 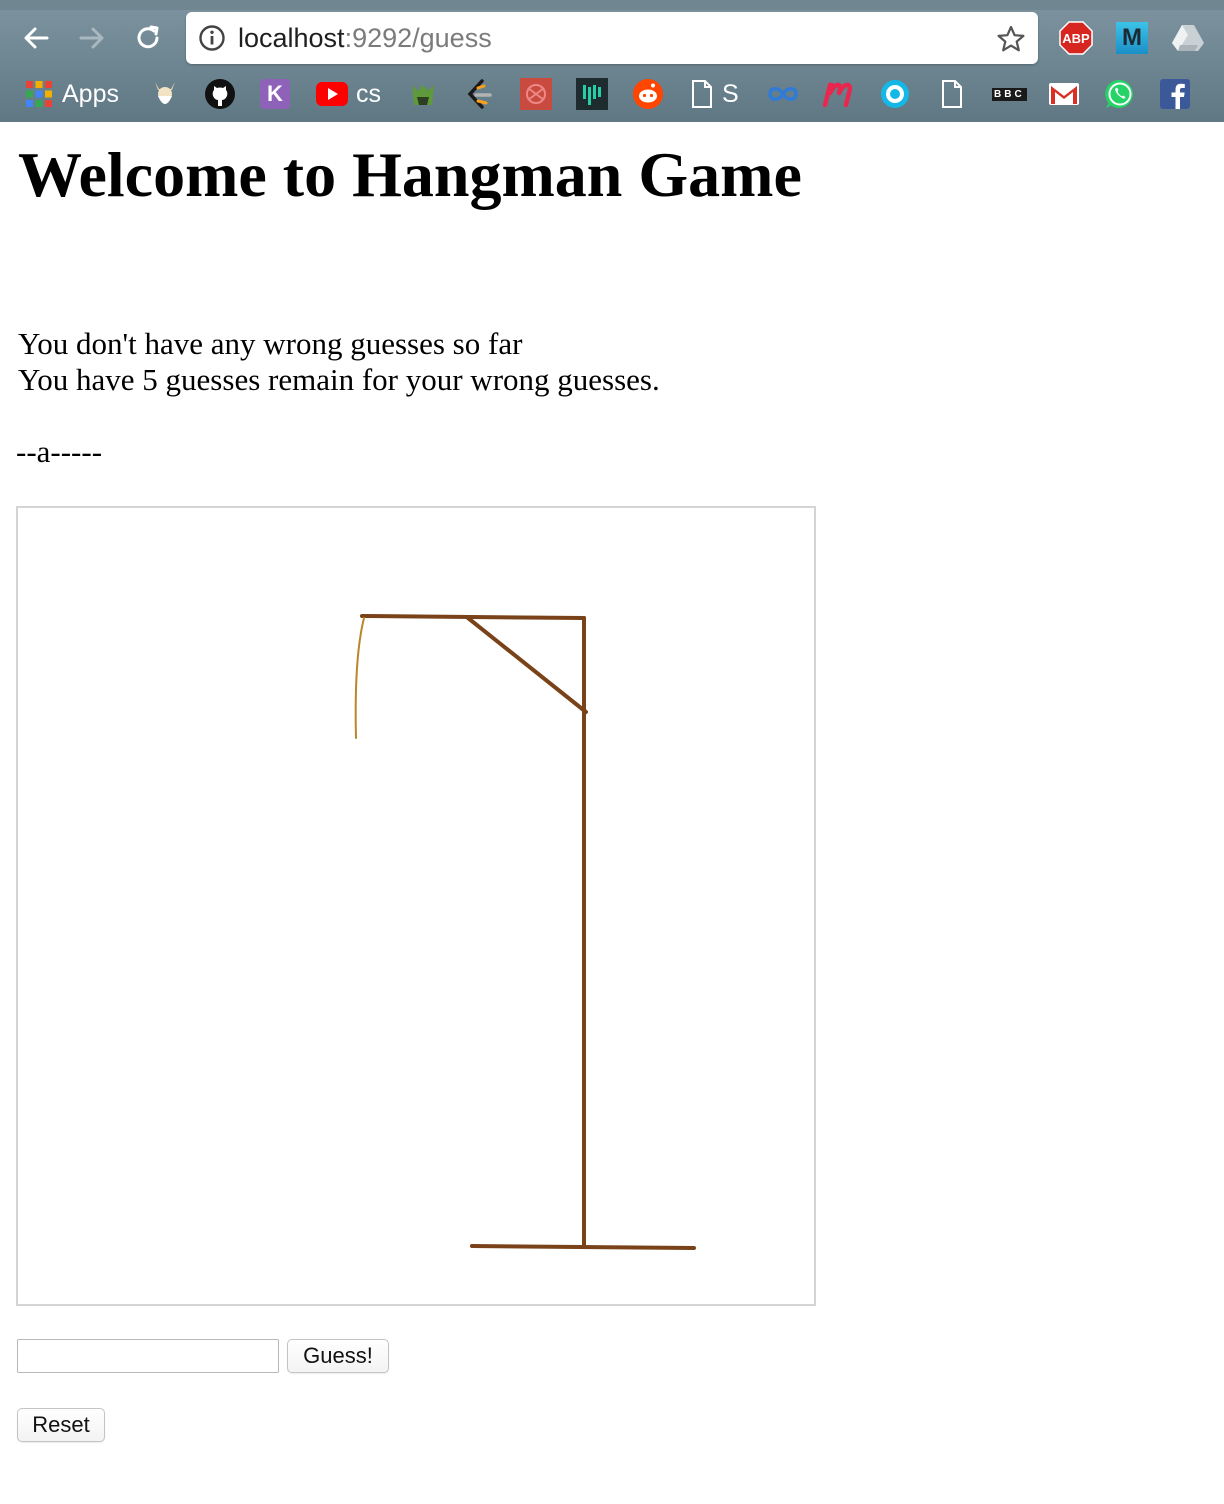 I want to click on bookmark-s-label: S, so click(x=730, y=93).